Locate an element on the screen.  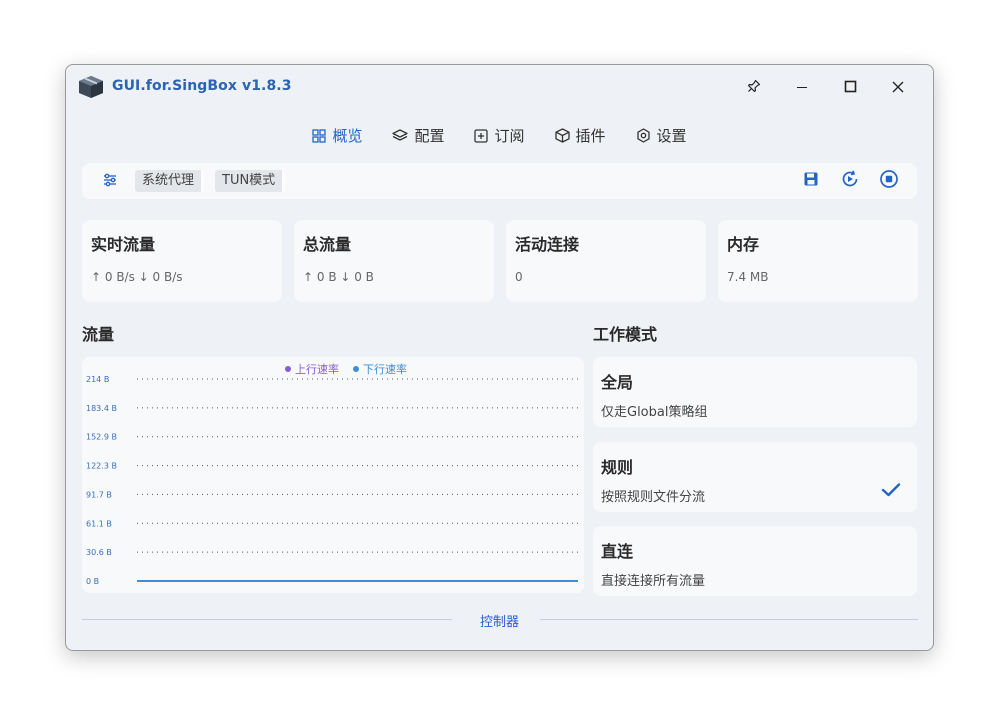
realtime-traffic-card: 实时流量 ↑ 0 B/s ↓ 0 B/s is located at coordinates (182, 261).